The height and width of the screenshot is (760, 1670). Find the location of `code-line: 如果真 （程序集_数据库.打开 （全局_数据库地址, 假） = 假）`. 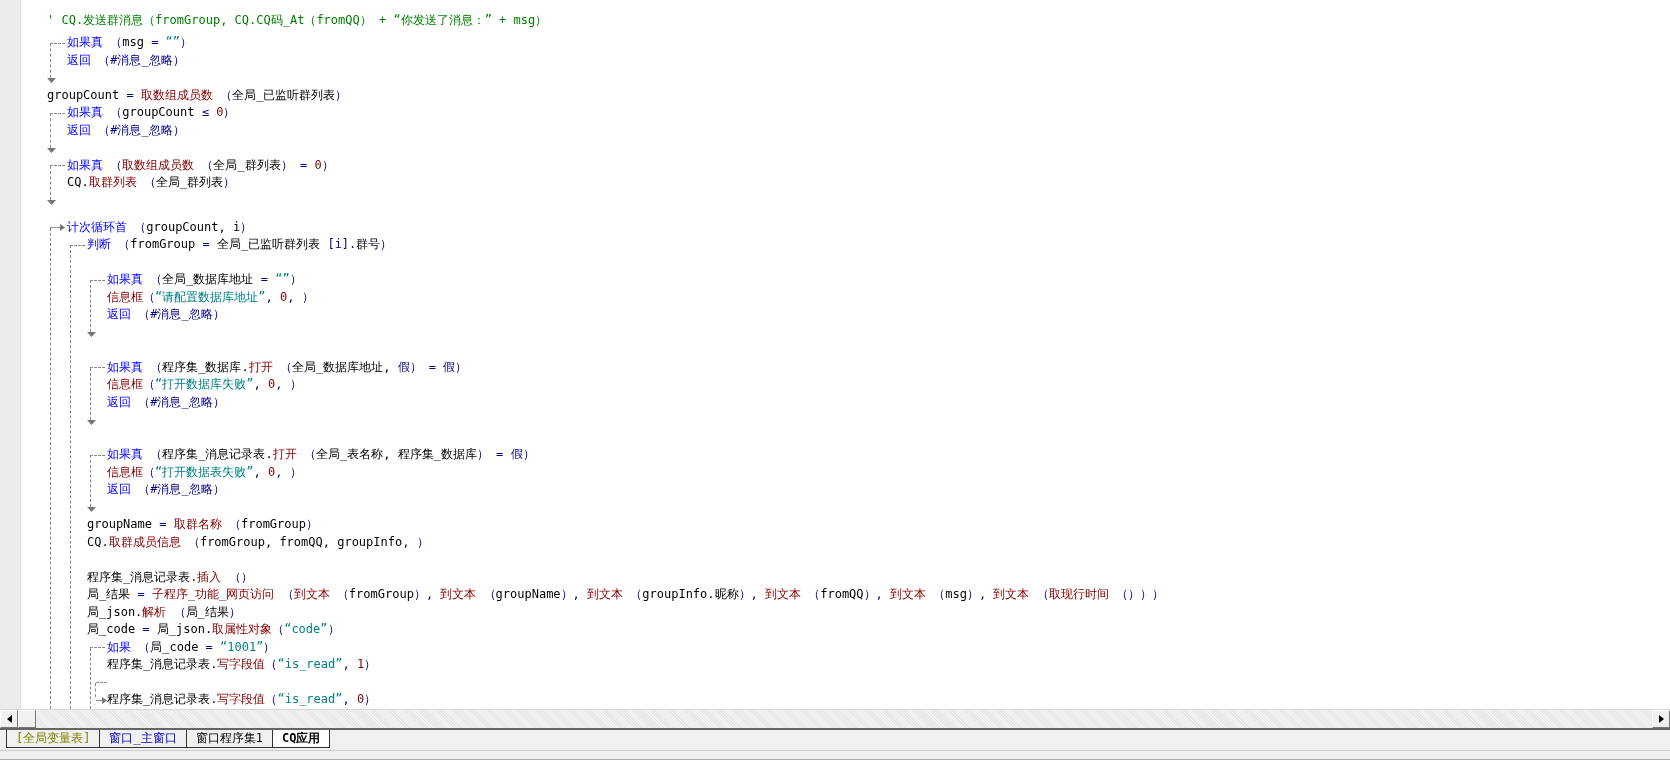

code-line: 如果真 （程序集_数据库.打开 （全局_数据库地址, 假） = 假） is located at coordinates (287, 367).